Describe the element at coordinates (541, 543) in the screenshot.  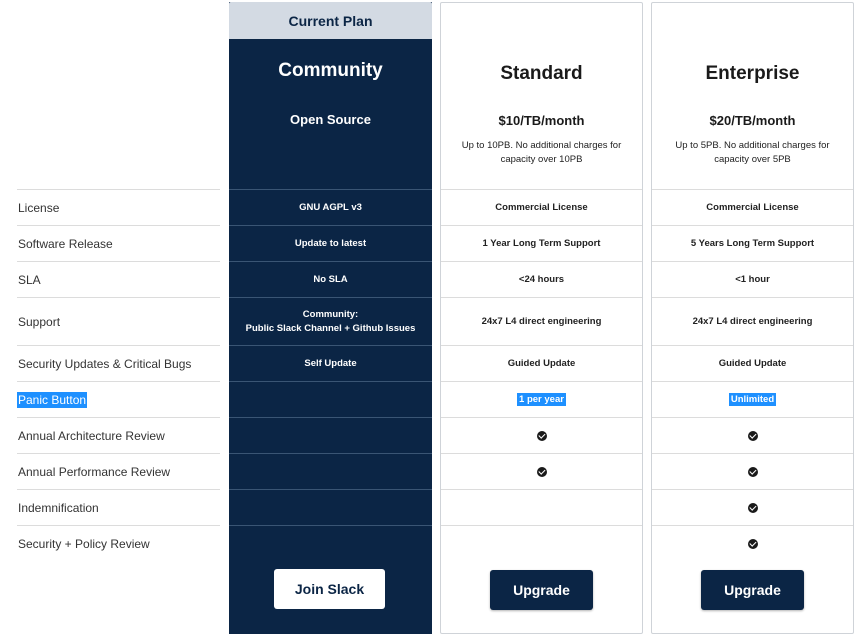
I see `standard-security-policy-review` at that location.